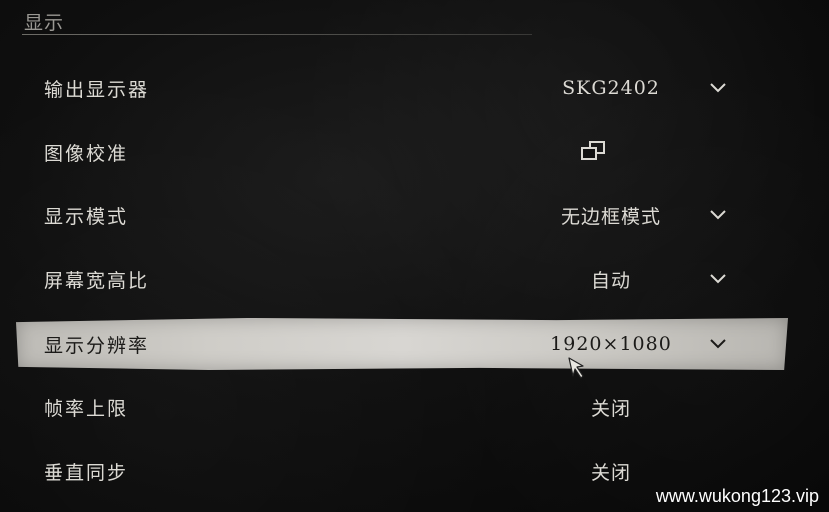 The width and height of the screenshot is (829, 512). I want to click on setting-value: SKG2402, so click(611, 88).